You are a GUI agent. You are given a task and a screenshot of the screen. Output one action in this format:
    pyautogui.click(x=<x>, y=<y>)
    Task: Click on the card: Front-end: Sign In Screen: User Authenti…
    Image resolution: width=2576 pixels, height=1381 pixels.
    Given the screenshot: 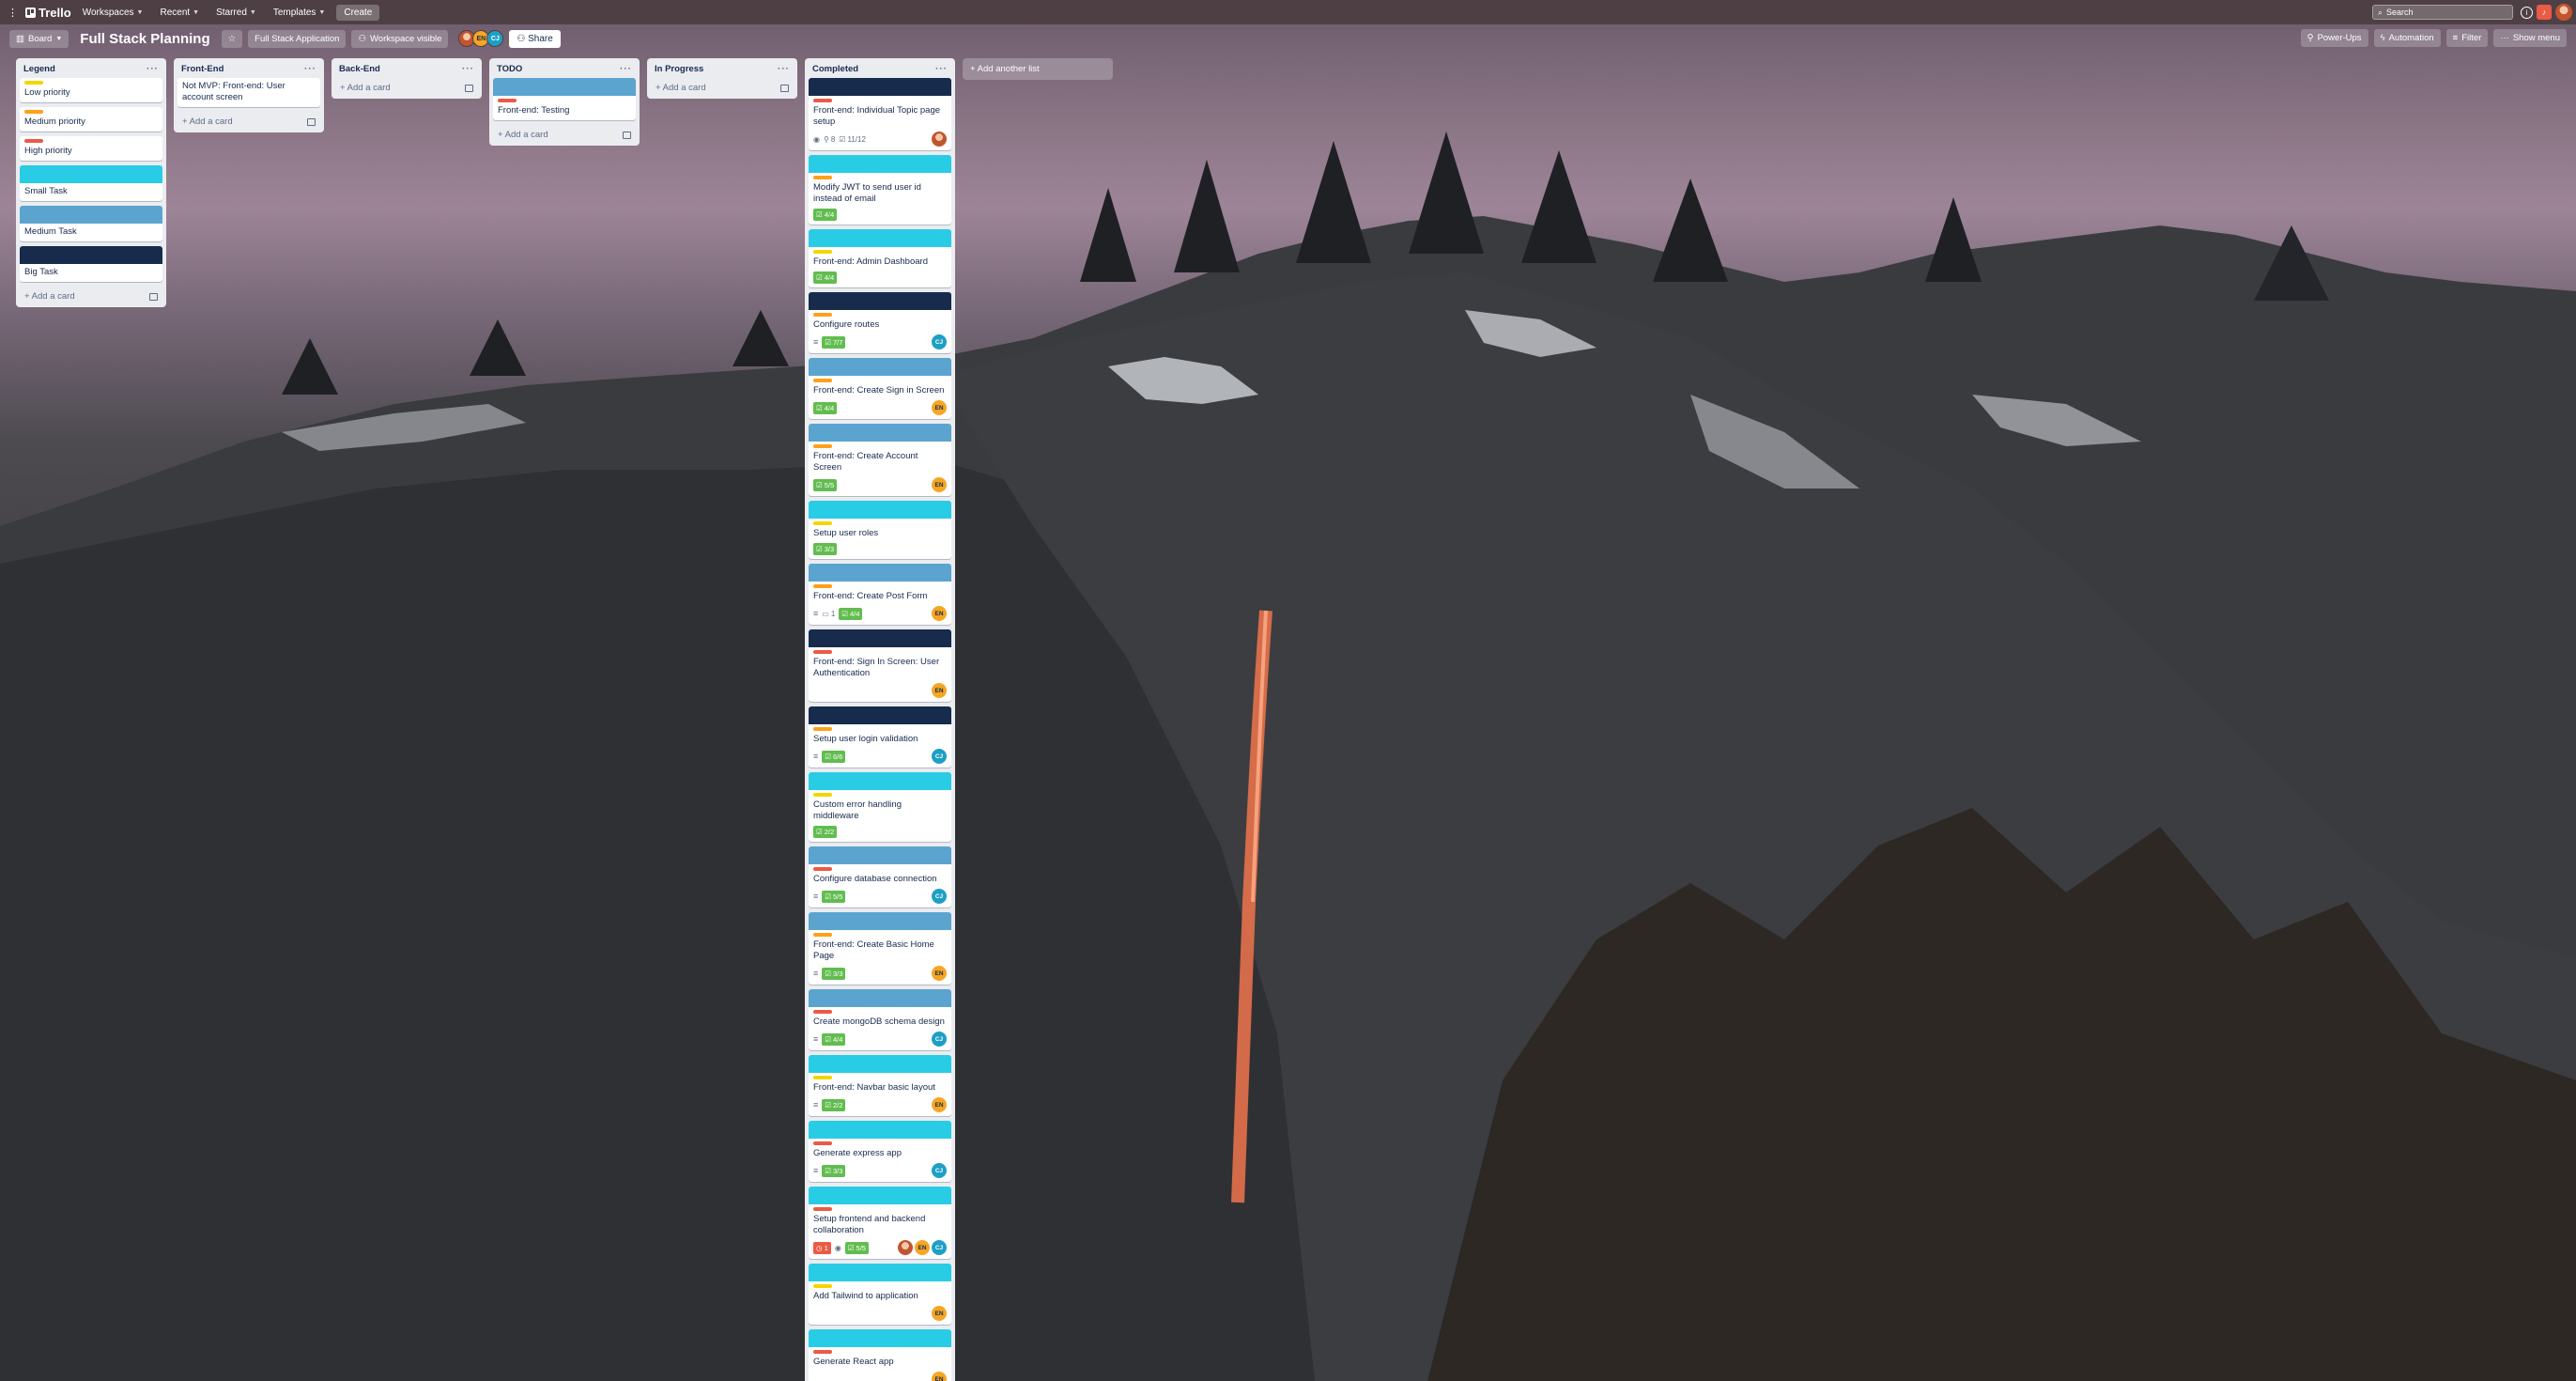 What is the action you would take?
    pyautogui.click(x=880, y=665)
    